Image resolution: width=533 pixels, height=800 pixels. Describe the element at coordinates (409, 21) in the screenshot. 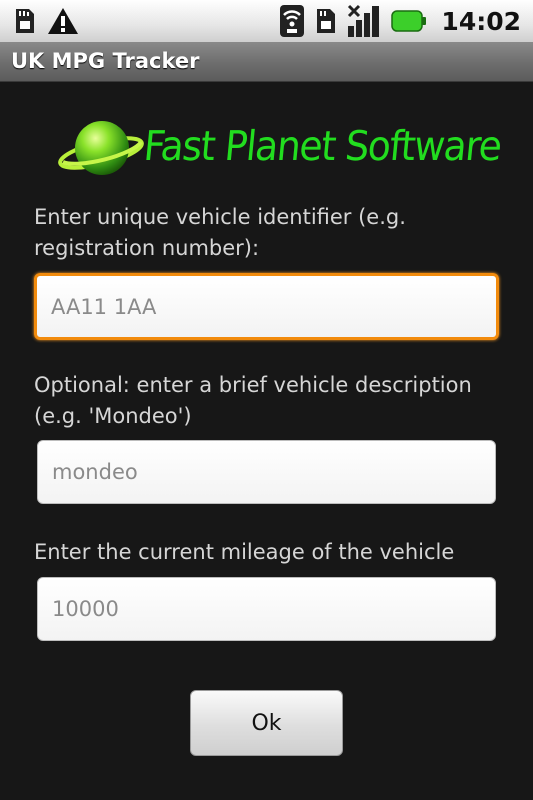

I see `battery-icon` at that location.